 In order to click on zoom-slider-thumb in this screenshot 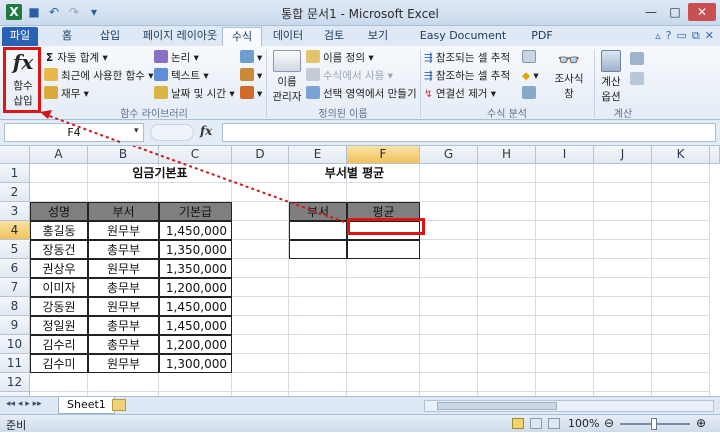, I will do `click(654, 424)`.